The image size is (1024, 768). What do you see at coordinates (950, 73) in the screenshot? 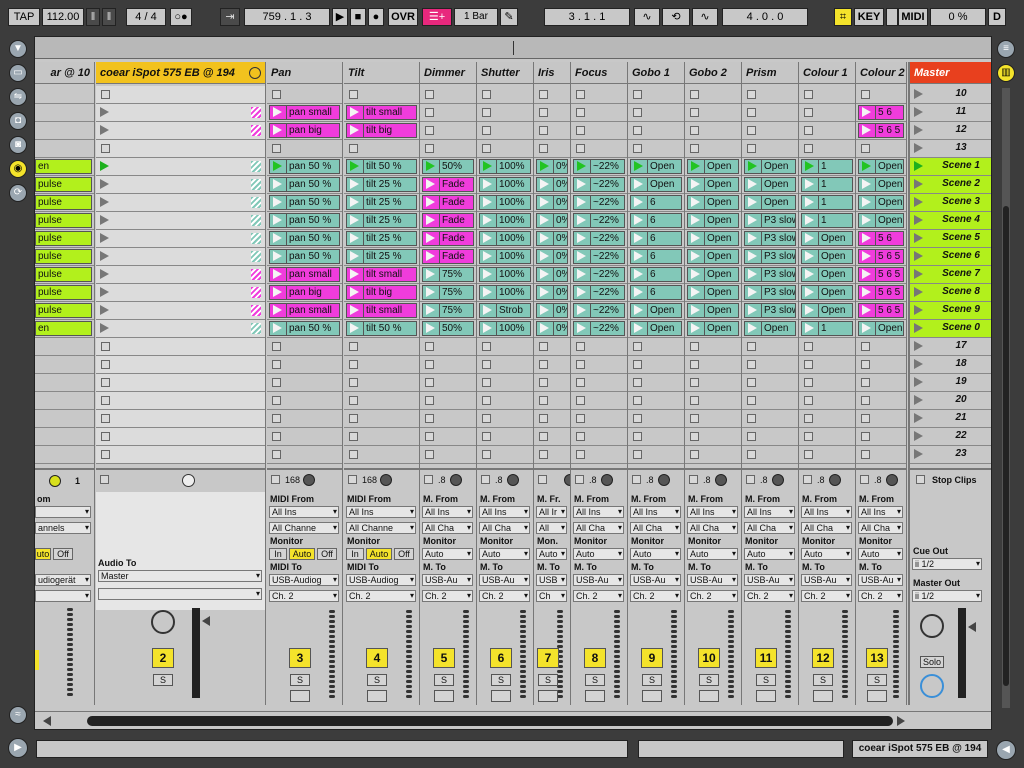
I see `master-header: Master` at bounding box center [950, 73].